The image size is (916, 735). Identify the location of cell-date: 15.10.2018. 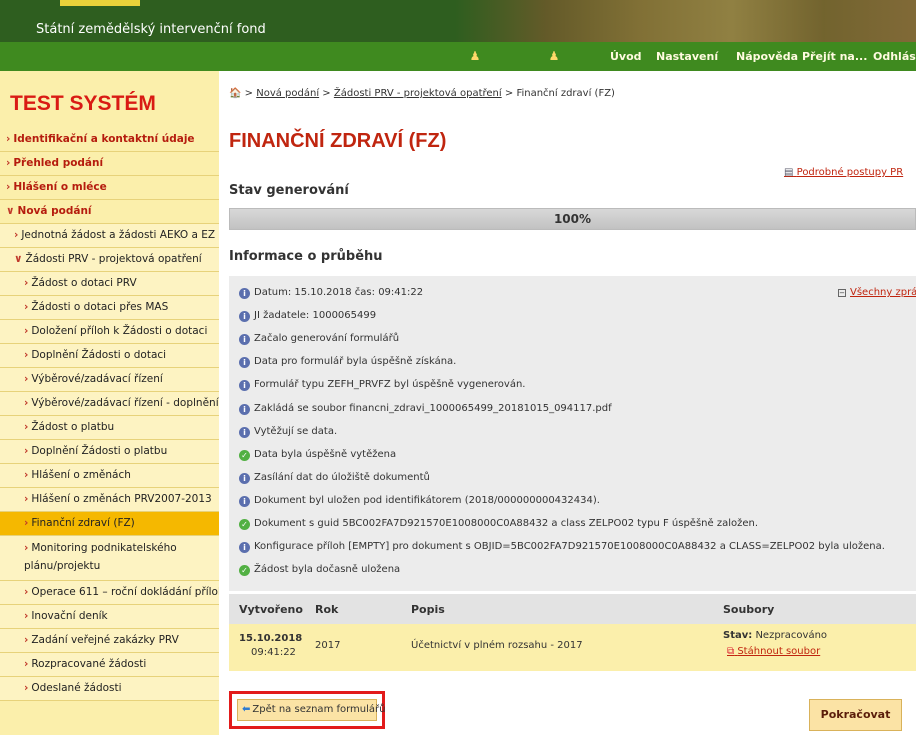
(271, 638).